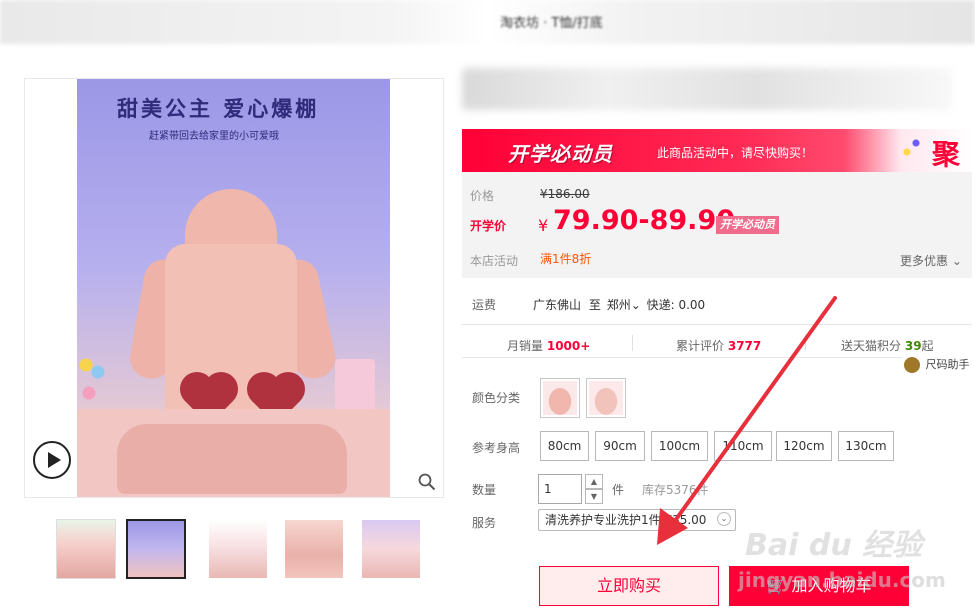 The height and width of the screenshot is (614, 975). I want to click on service-select: 清洗养护专业洗护1件 ¥35.00 ⌄, so click(637, 520).